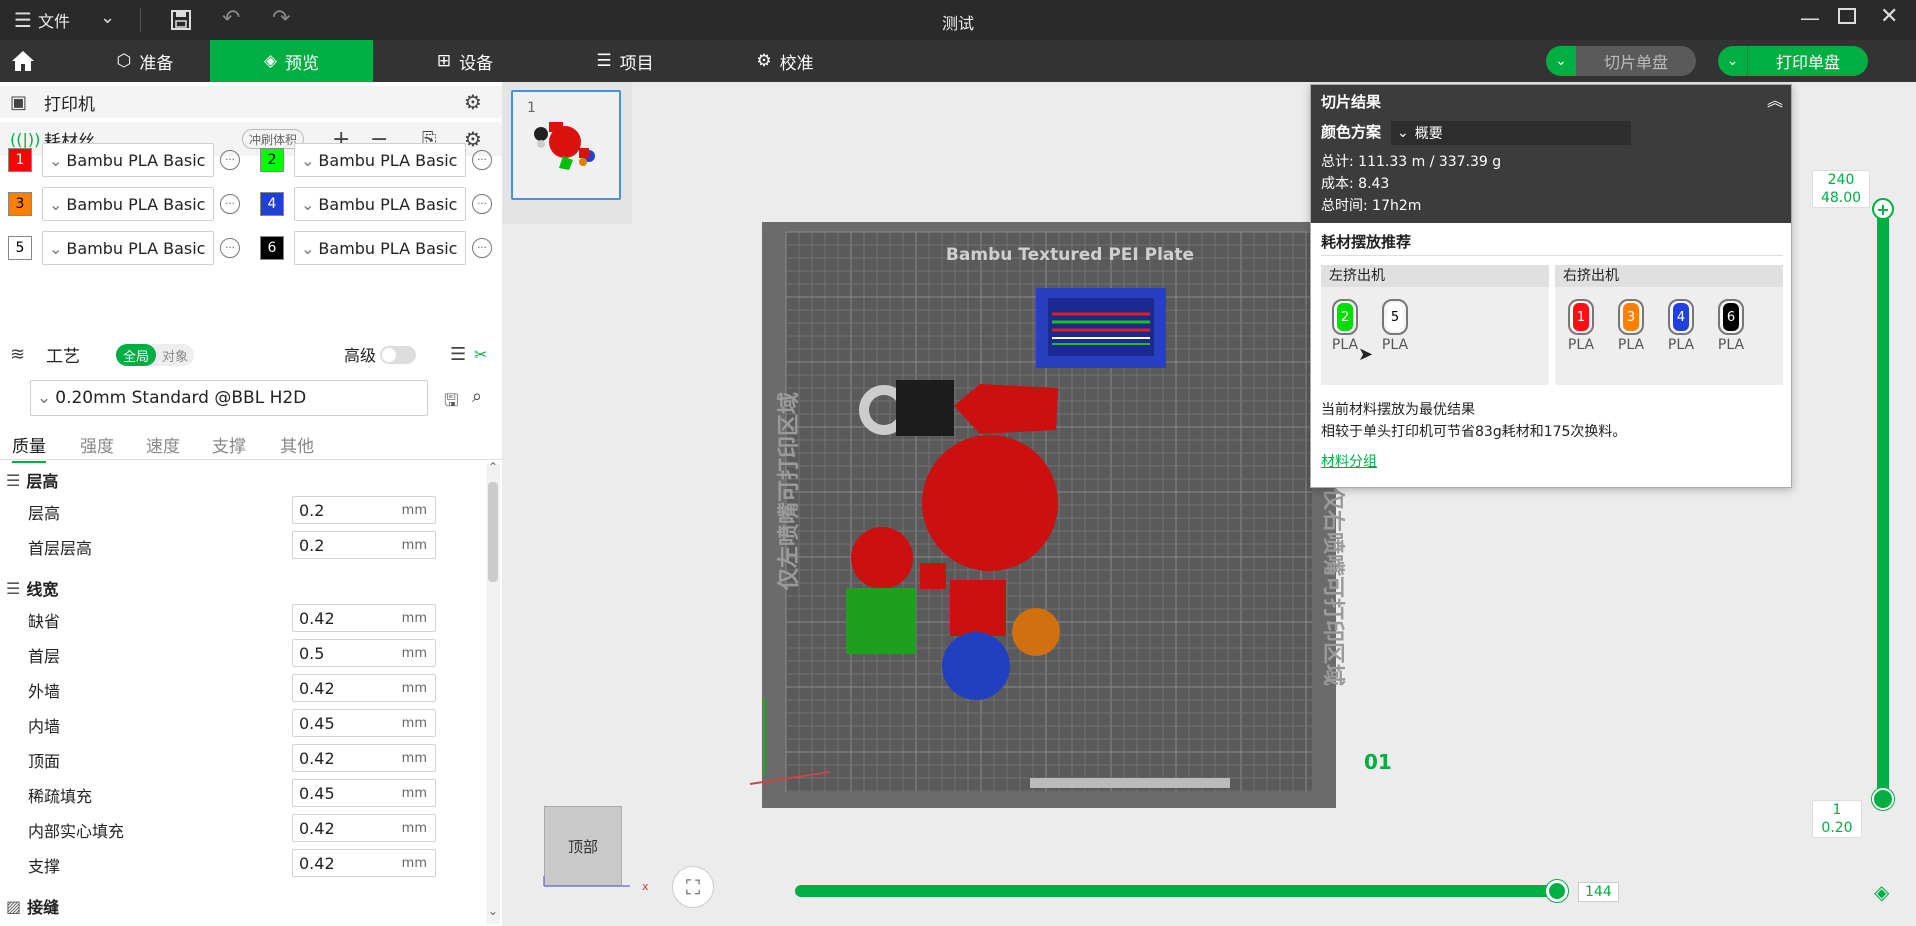 This screenshot has width=1916, height=926. What do you see at coordinates (625, 61) in the screenshot?
I see `tab-project: ☰ 项目` at bounding box center [625, 61].